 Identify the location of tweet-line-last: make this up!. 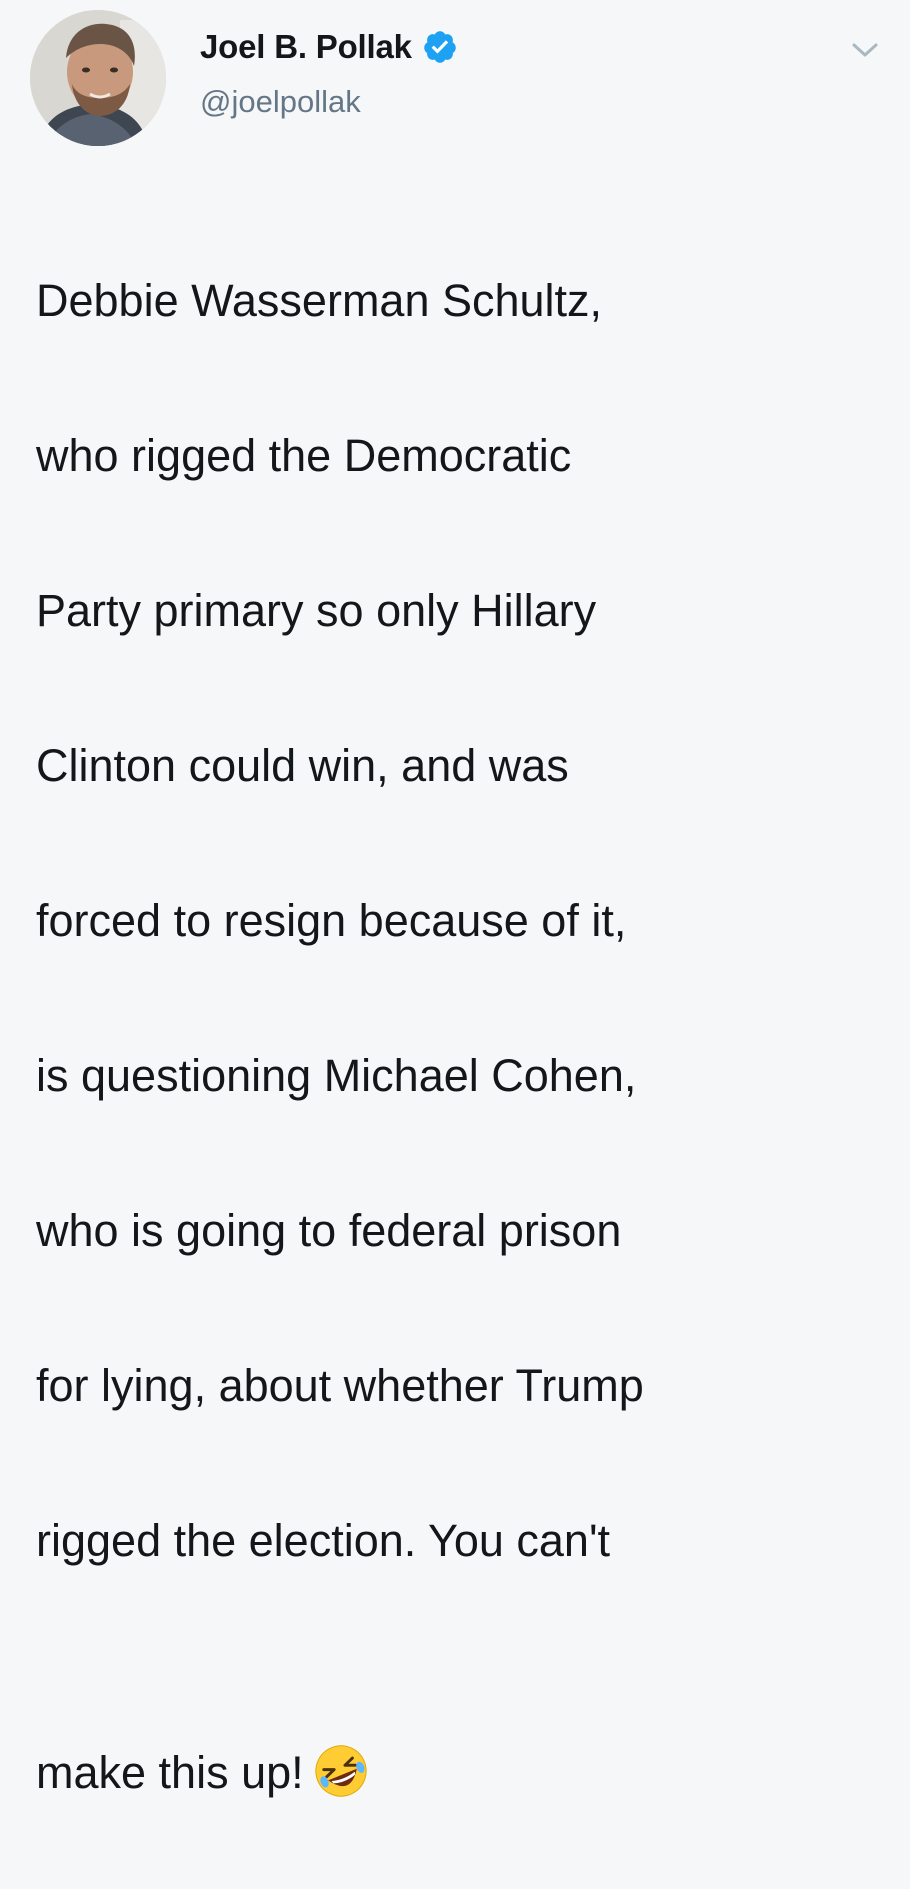
(466, 1734).